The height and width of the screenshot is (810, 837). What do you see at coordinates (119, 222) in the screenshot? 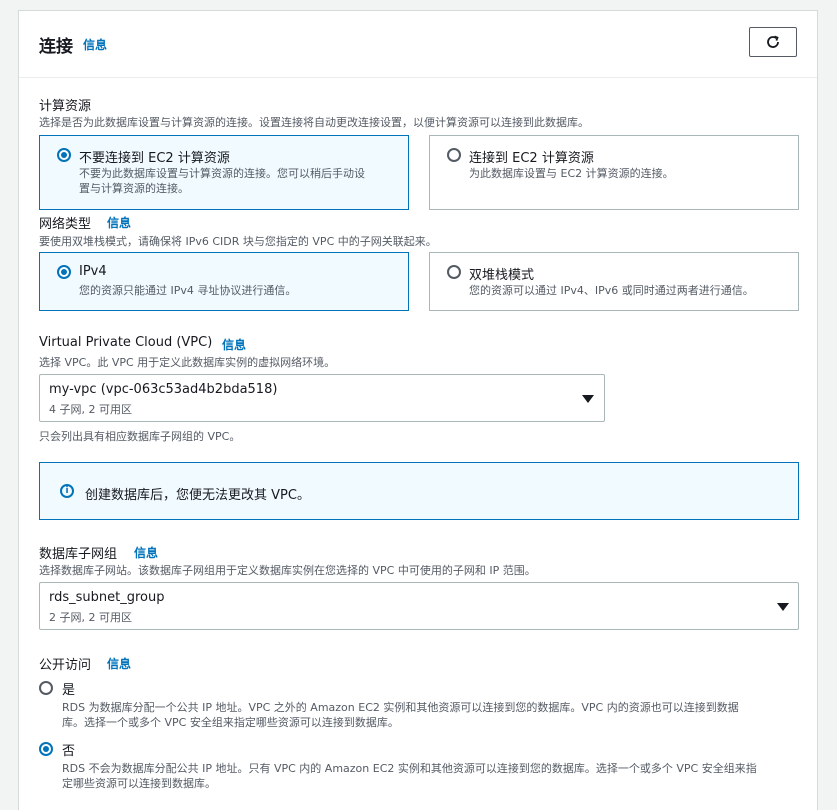
I see `network-info-link: 信息` at bounding box center [119, 222].